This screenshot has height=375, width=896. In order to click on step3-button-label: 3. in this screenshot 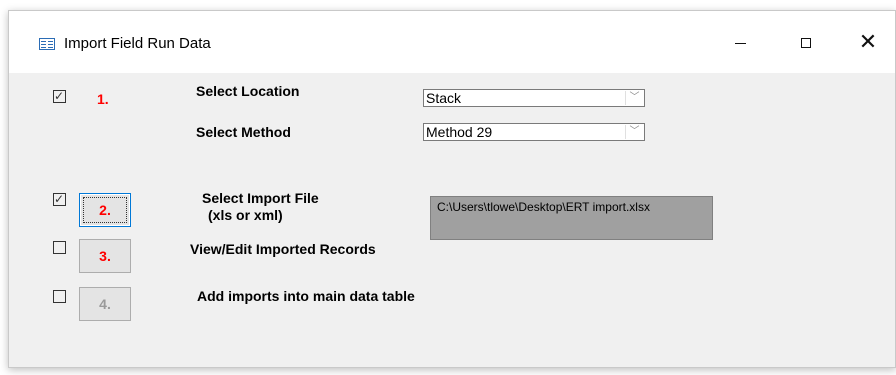, I will do `click(105, 256)`.